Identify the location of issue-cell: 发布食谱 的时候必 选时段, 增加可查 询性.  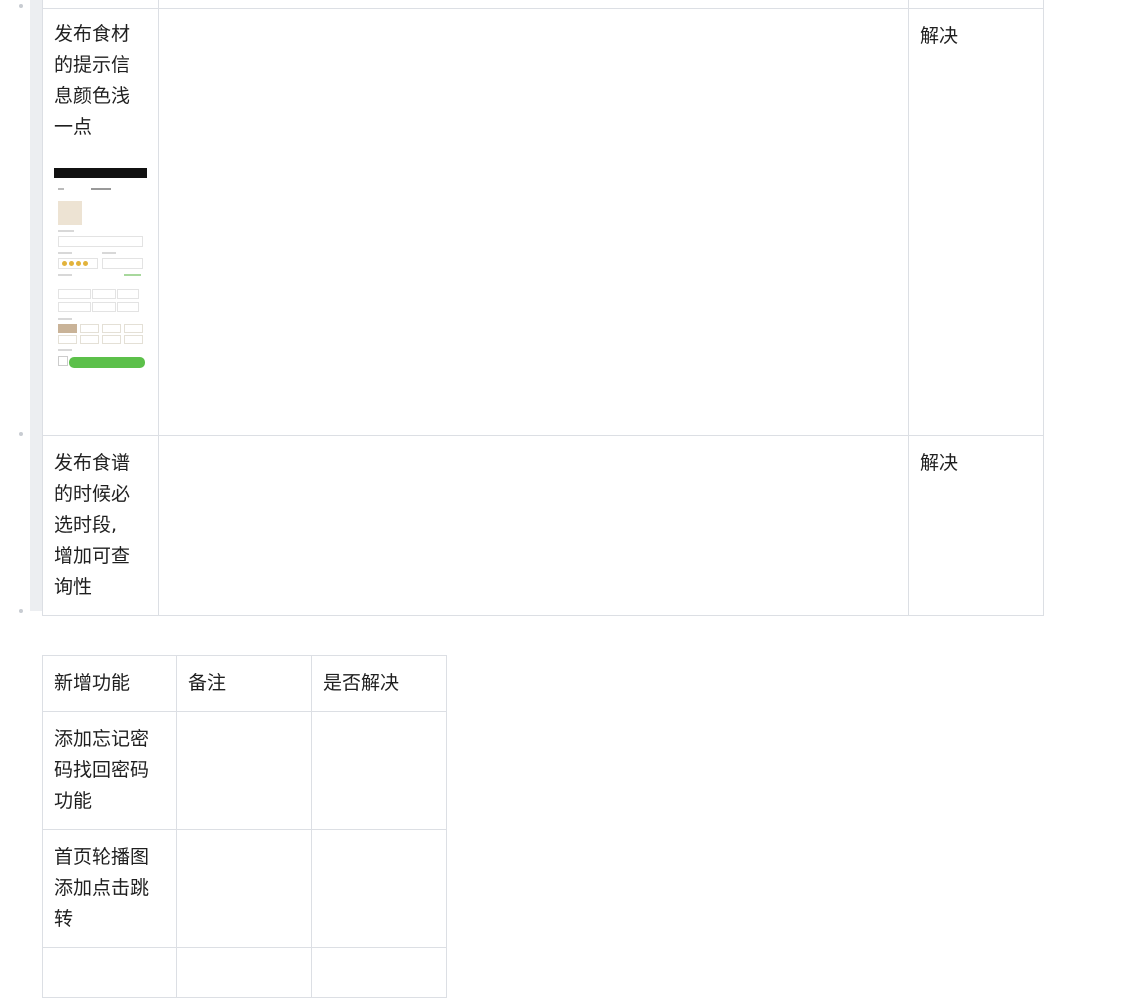
(100, 525).